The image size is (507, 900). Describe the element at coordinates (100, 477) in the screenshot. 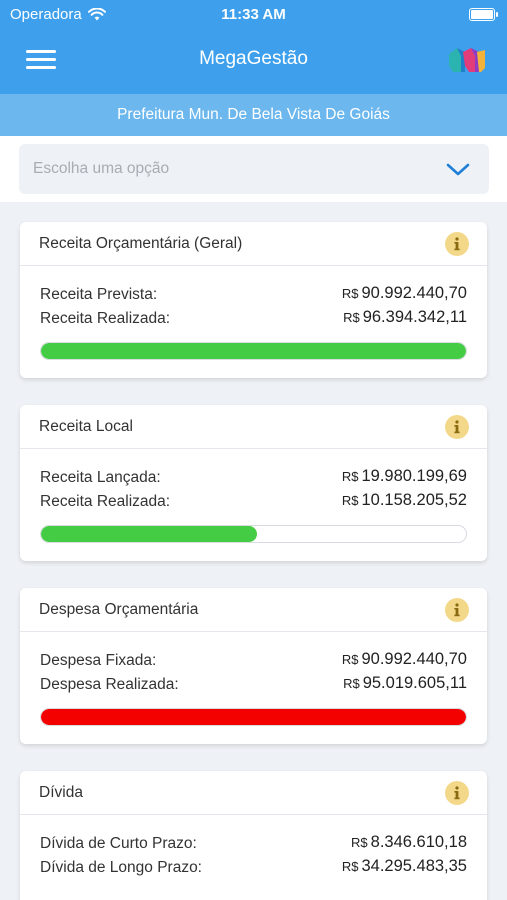

I see `row-label: Receita Lançada:` at that location.